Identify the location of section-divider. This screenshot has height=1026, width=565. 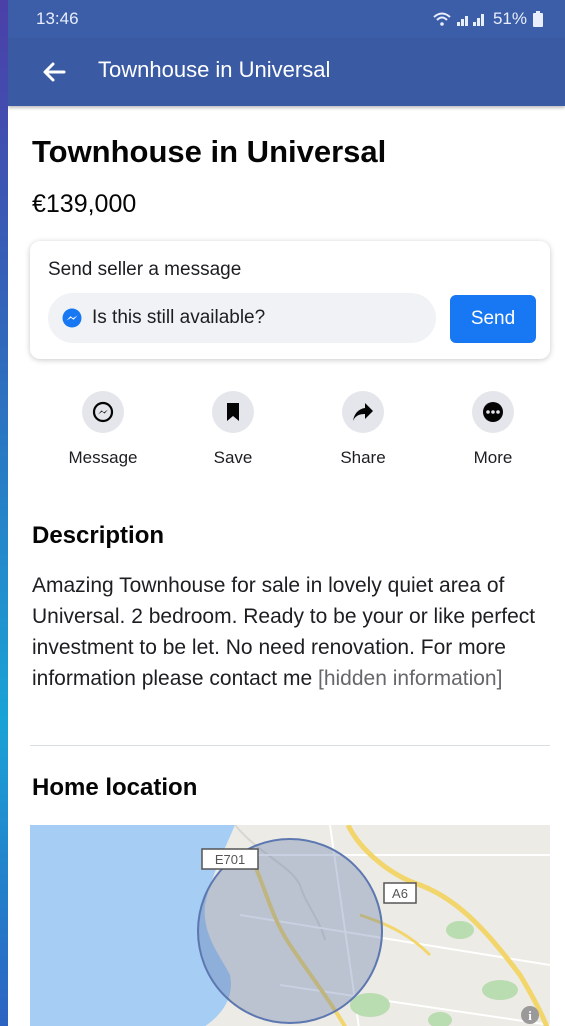
(290, 745).